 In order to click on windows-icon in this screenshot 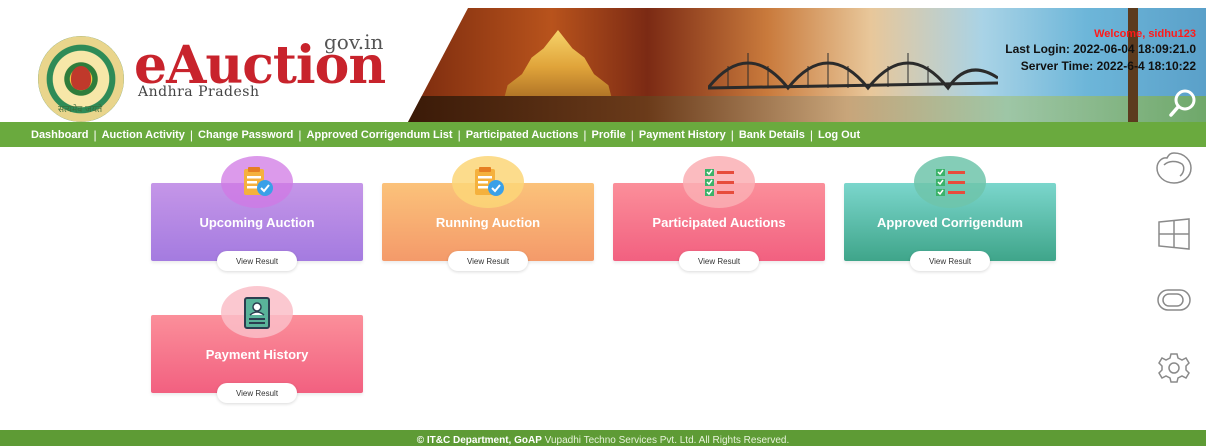, I will do `click(1174, 234)`.